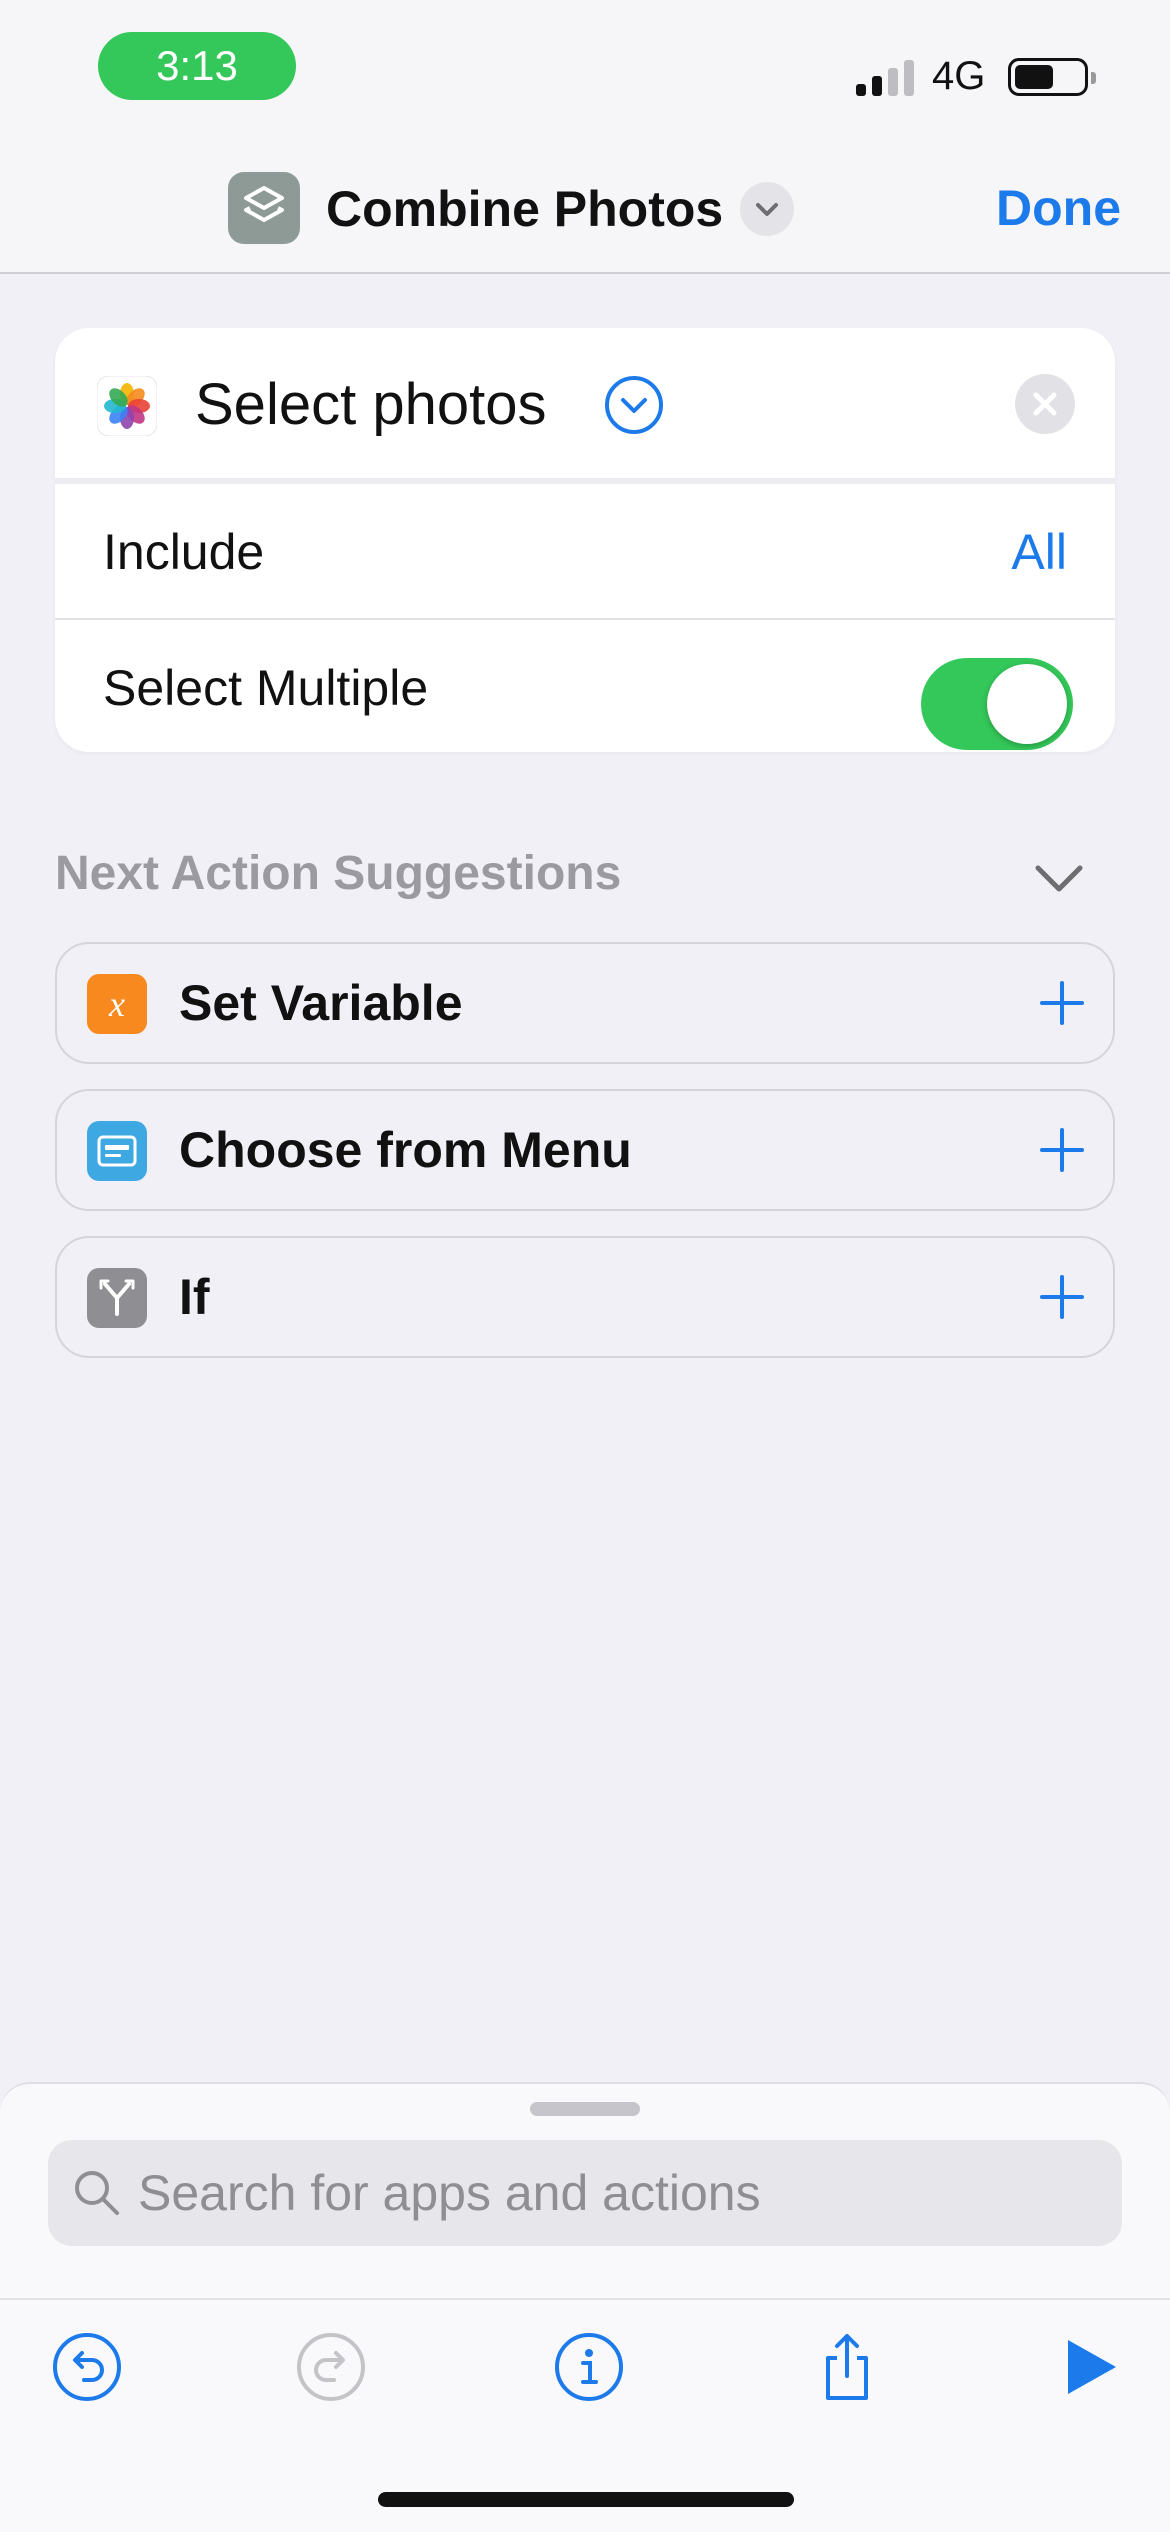 This screenshot has width=1170, height=2532. What do you see at coordinates (117, 1298) in the screenshot?
I see `branch-icon` at bounding box center [117, 1298].